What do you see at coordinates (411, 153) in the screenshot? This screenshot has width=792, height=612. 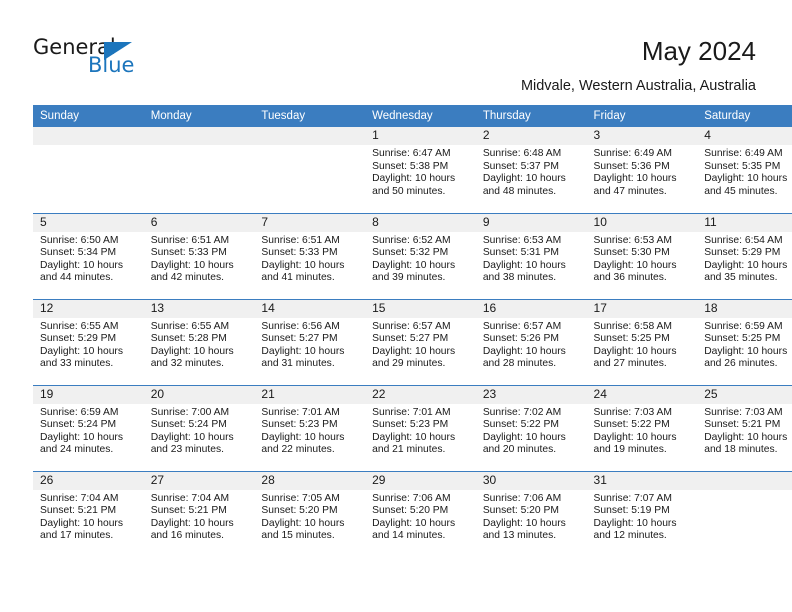 I see `sunrise-text: Sunrise: 6:47 AM` at bounding box center [411, 153].